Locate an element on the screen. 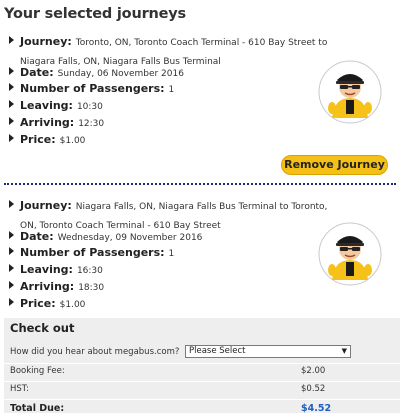  journey-date: Sunday, 06 November 2016 is located at coordinates (120, 74).